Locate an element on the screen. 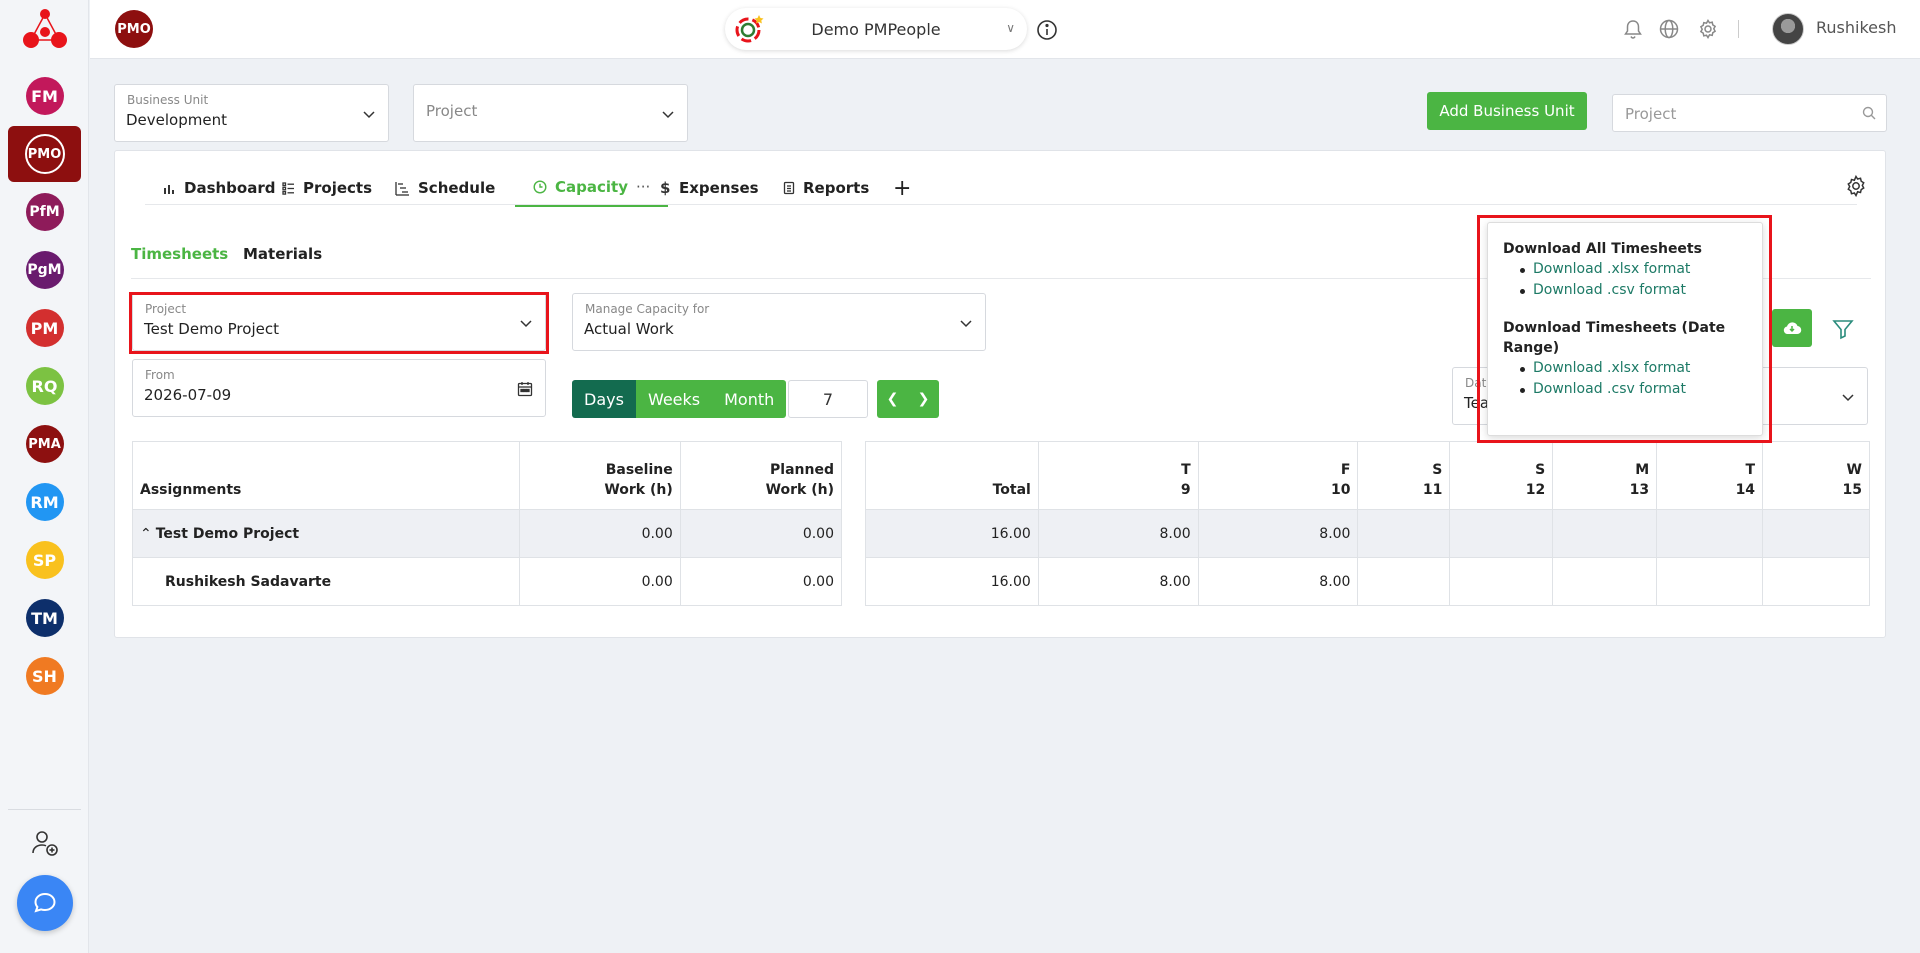  tab-projects: Projects is located at coordinates (327, 188).